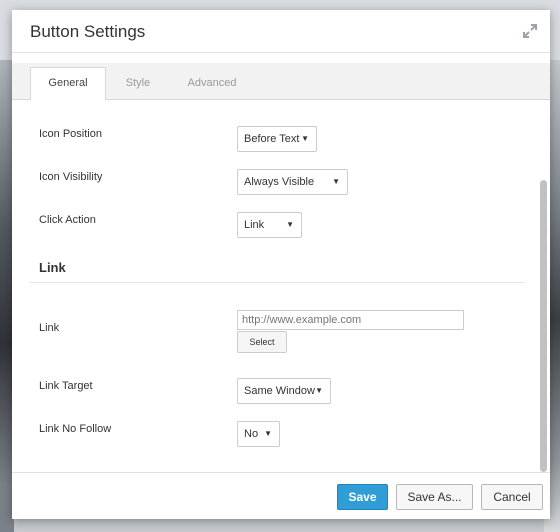 The height and width of the screenshot is (532, 560). Describe the element at coordinates (71, 177) in the screenshot. I see `icon-visibility-label: Icon Visibility` at that location.